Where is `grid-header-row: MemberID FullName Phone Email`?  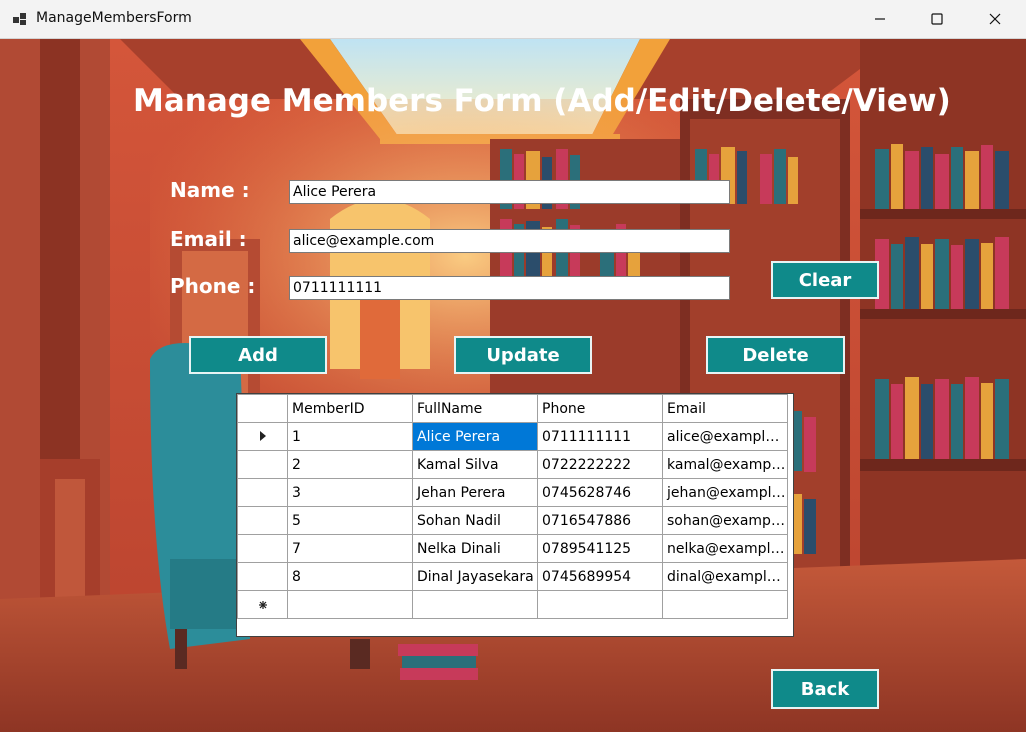 grid-header-row: MemberID FullName Phone Email is located at coordinates (512, 408).